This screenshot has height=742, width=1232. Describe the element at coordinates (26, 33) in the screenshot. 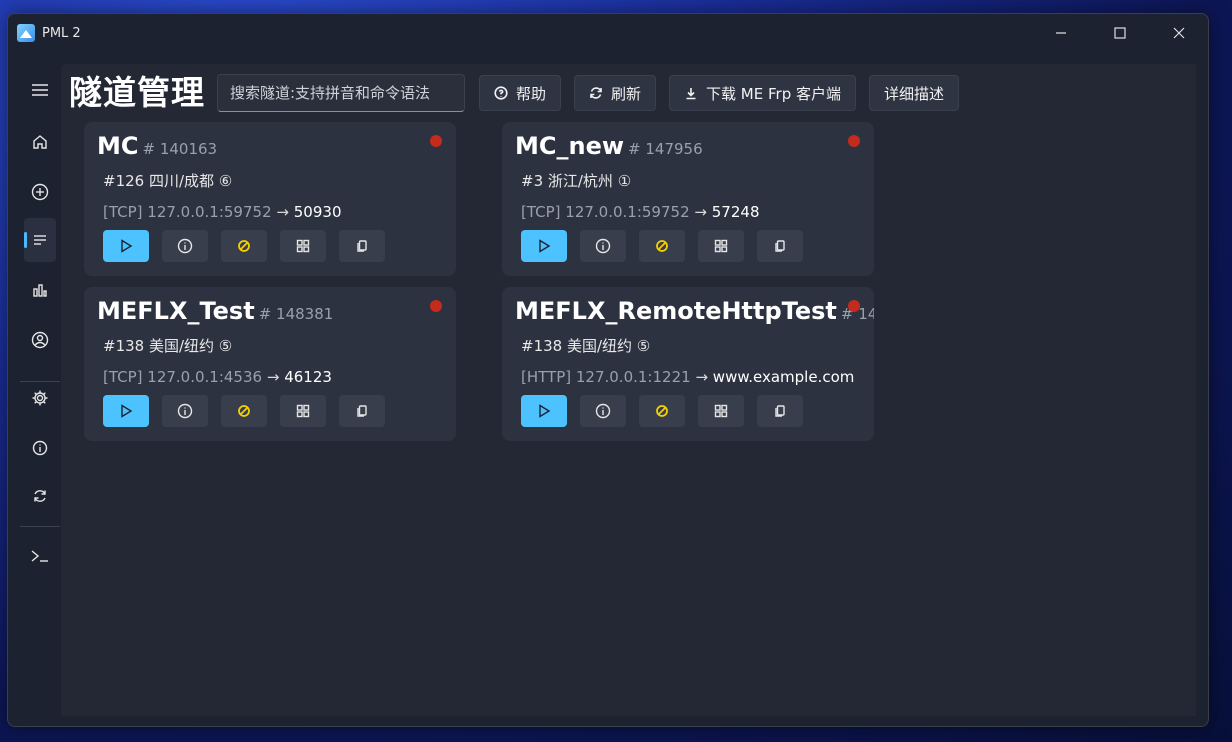

I see `app-logo-icon` at that location.